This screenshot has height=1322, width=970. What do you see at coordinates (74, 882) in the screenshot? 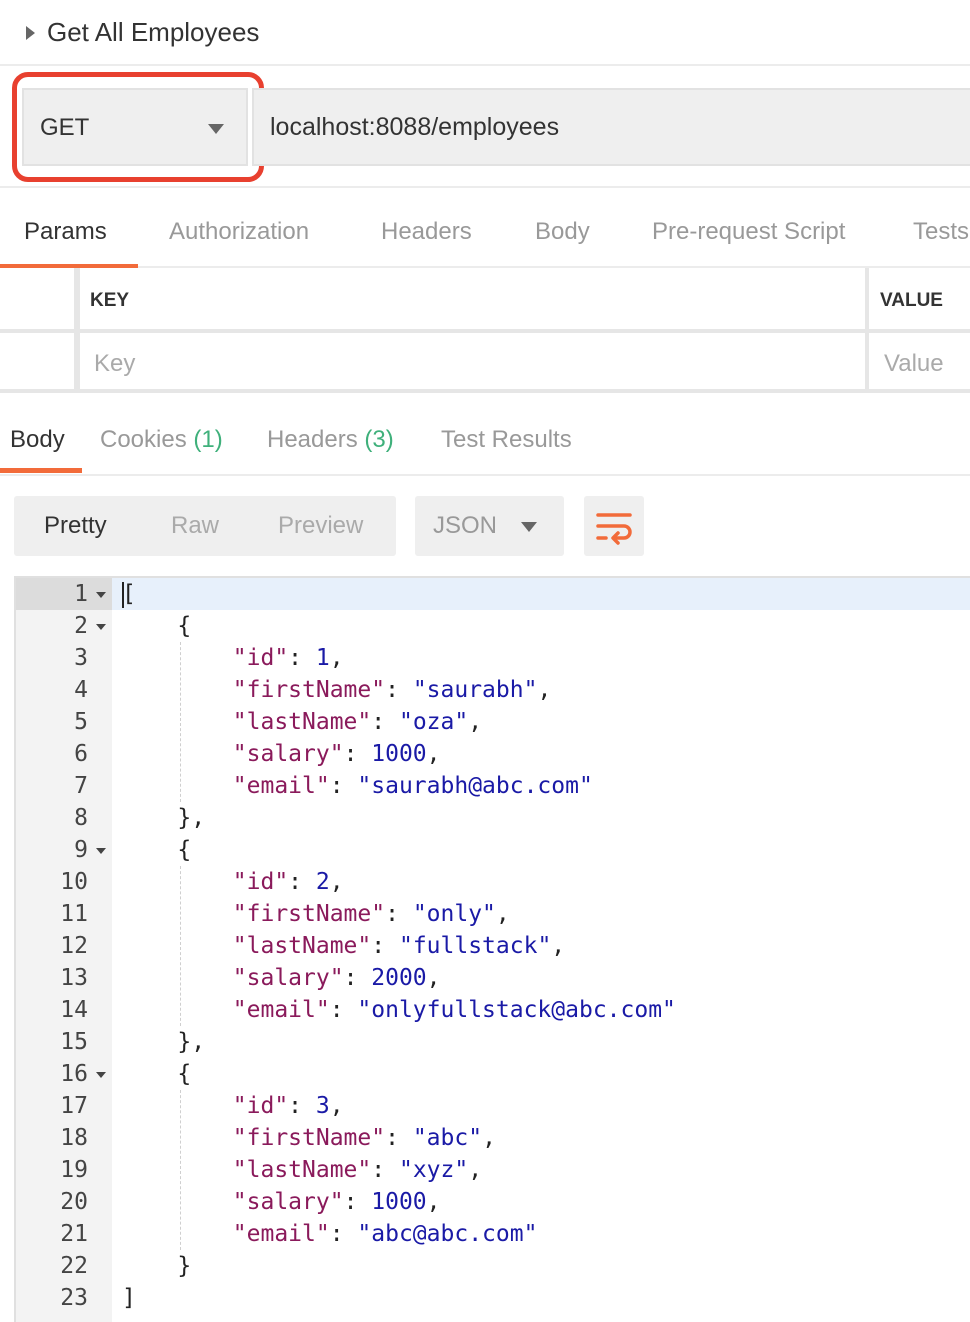
I see `line-number: 10` at bounding box center [74, 882].